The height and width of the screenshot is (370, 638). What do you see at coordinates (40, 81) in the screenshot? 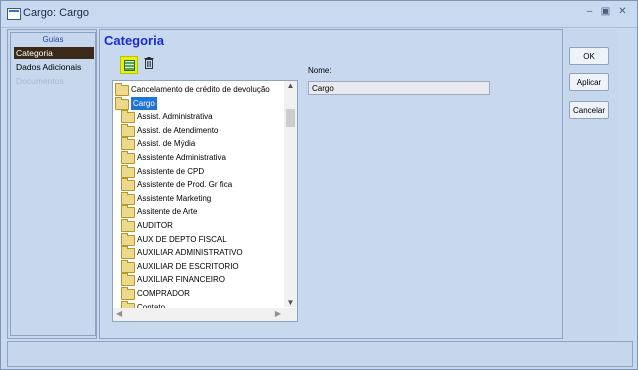
I see `sidebar-item-documentos: Documentos` at bounding box center [40, 81].